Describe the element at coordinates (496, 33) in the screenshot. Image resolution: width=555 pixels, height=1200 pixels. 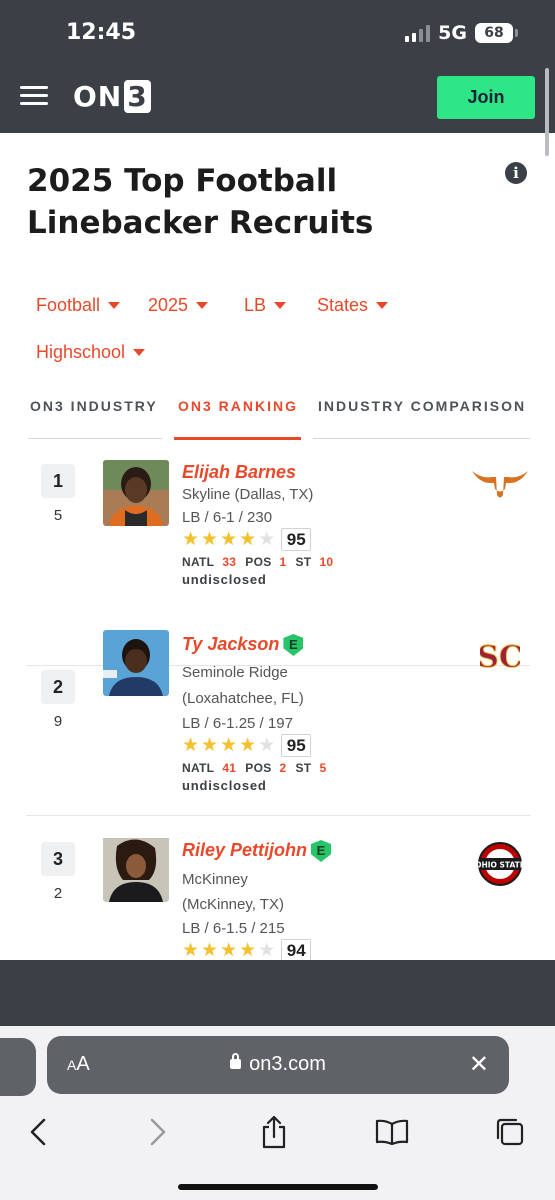
I see `battery-icon: 68` at that location.